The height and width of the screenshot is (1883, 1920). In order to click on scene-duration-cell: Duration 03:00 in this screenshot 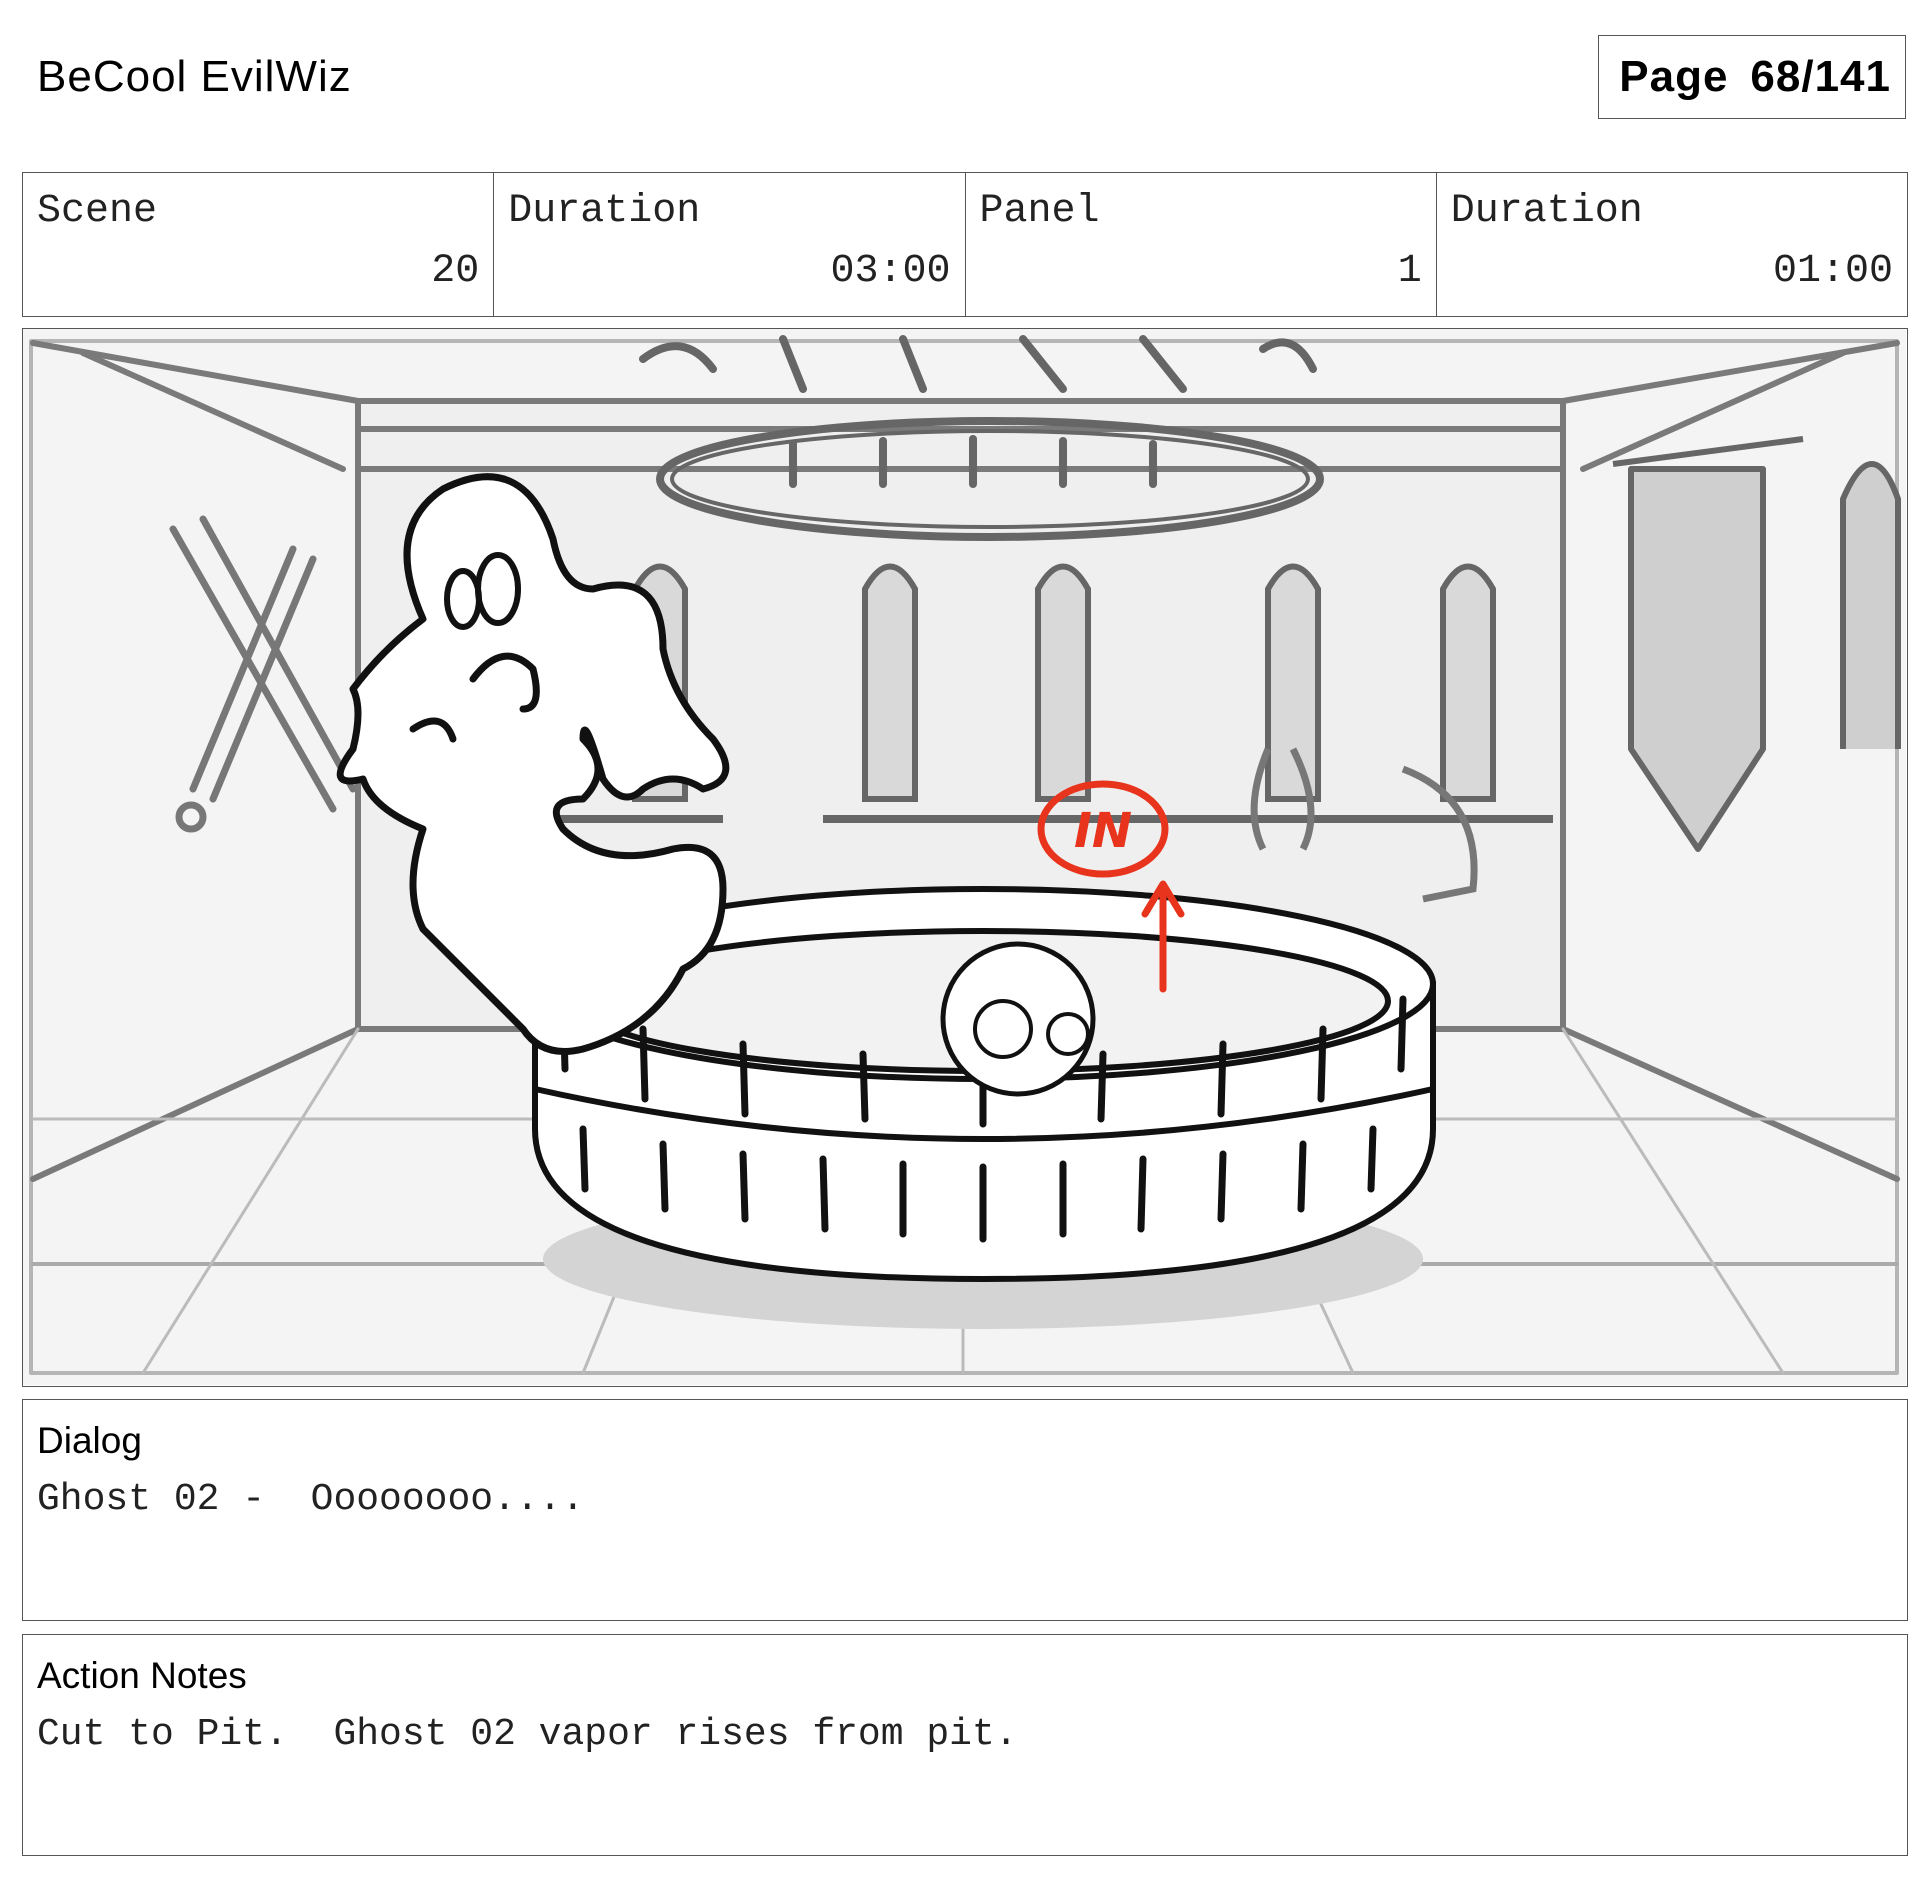, I will do `click(730, 244)`.